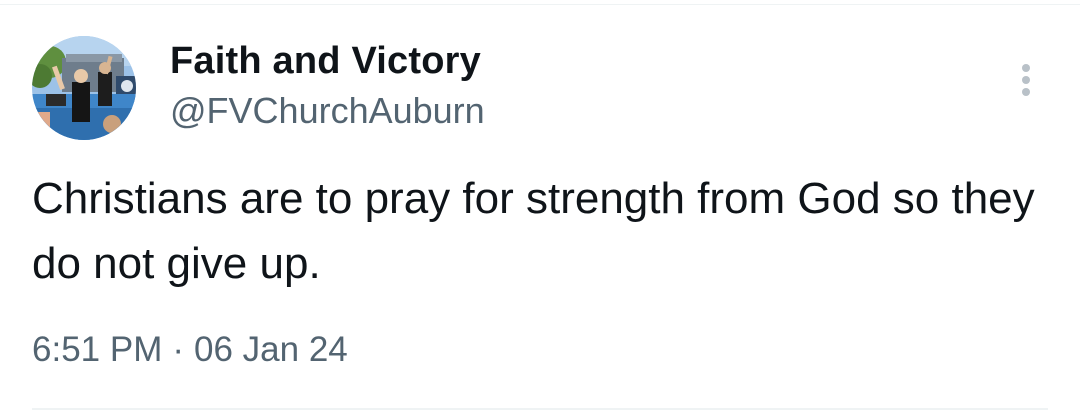  I want to click on more-options-button, so click(1026, 80).